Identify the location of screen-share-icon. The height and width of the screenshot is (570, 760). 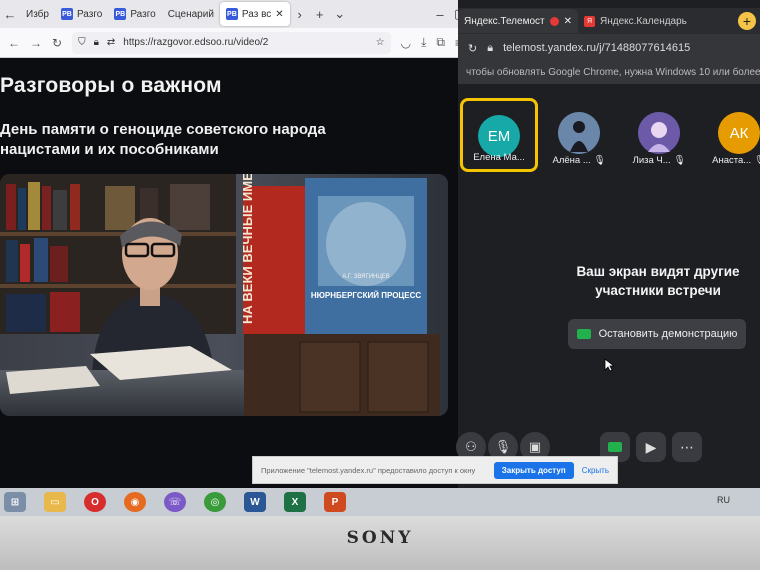
(583, 334).